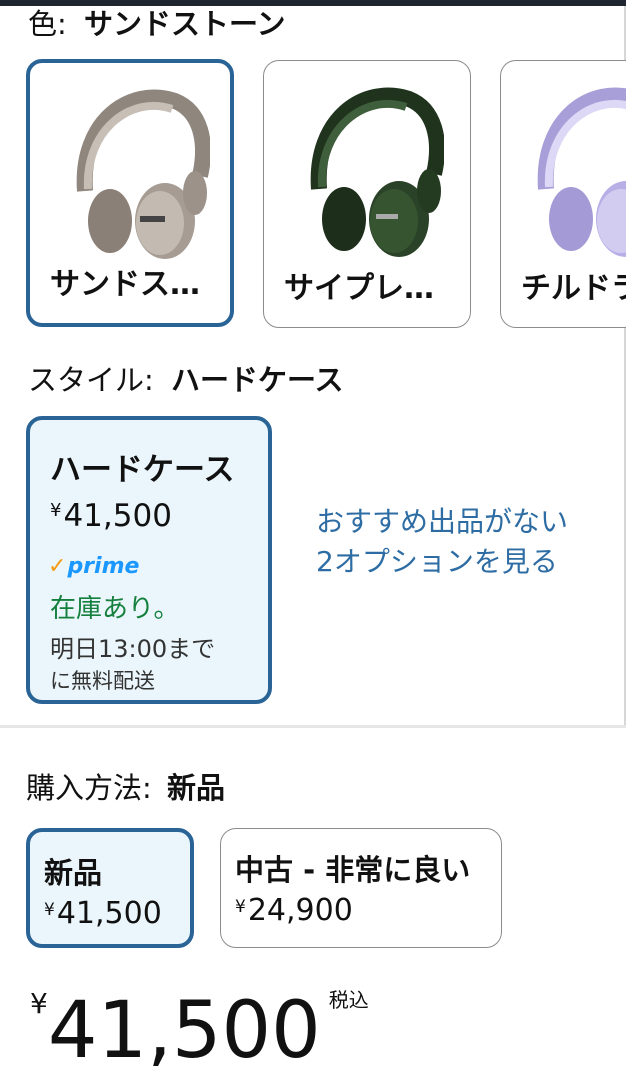 This screenshot has width=626, height=1080. I want to click on delivery-time: 明日13:00まで, so click(133, 649).